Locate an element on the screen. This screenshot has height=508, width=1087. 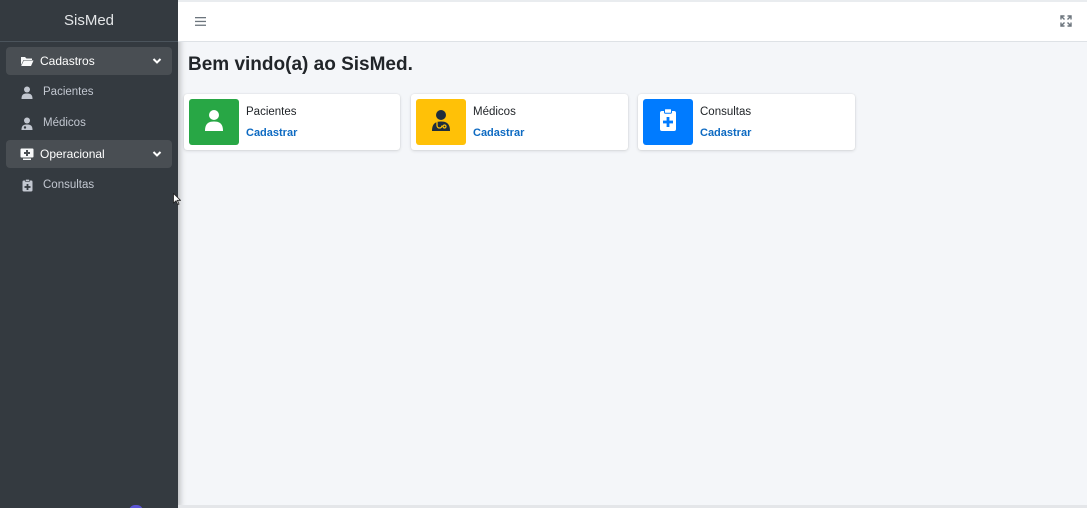
cadastrar-pacientes-link: Cadastrar is located at coordinates (271, 133).